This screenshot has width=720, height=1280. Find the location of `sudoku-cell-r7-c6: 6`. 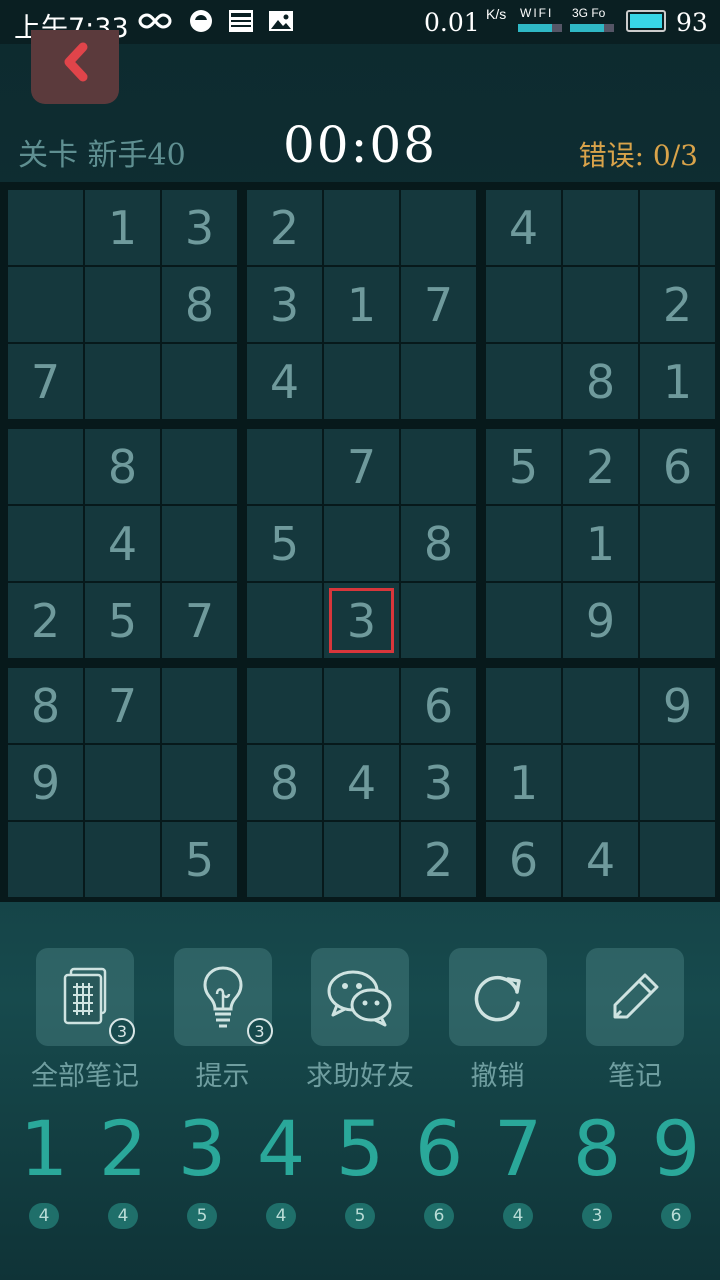

sudoku-cell-r7-c6: 6 is located at coordinates (438, 705).